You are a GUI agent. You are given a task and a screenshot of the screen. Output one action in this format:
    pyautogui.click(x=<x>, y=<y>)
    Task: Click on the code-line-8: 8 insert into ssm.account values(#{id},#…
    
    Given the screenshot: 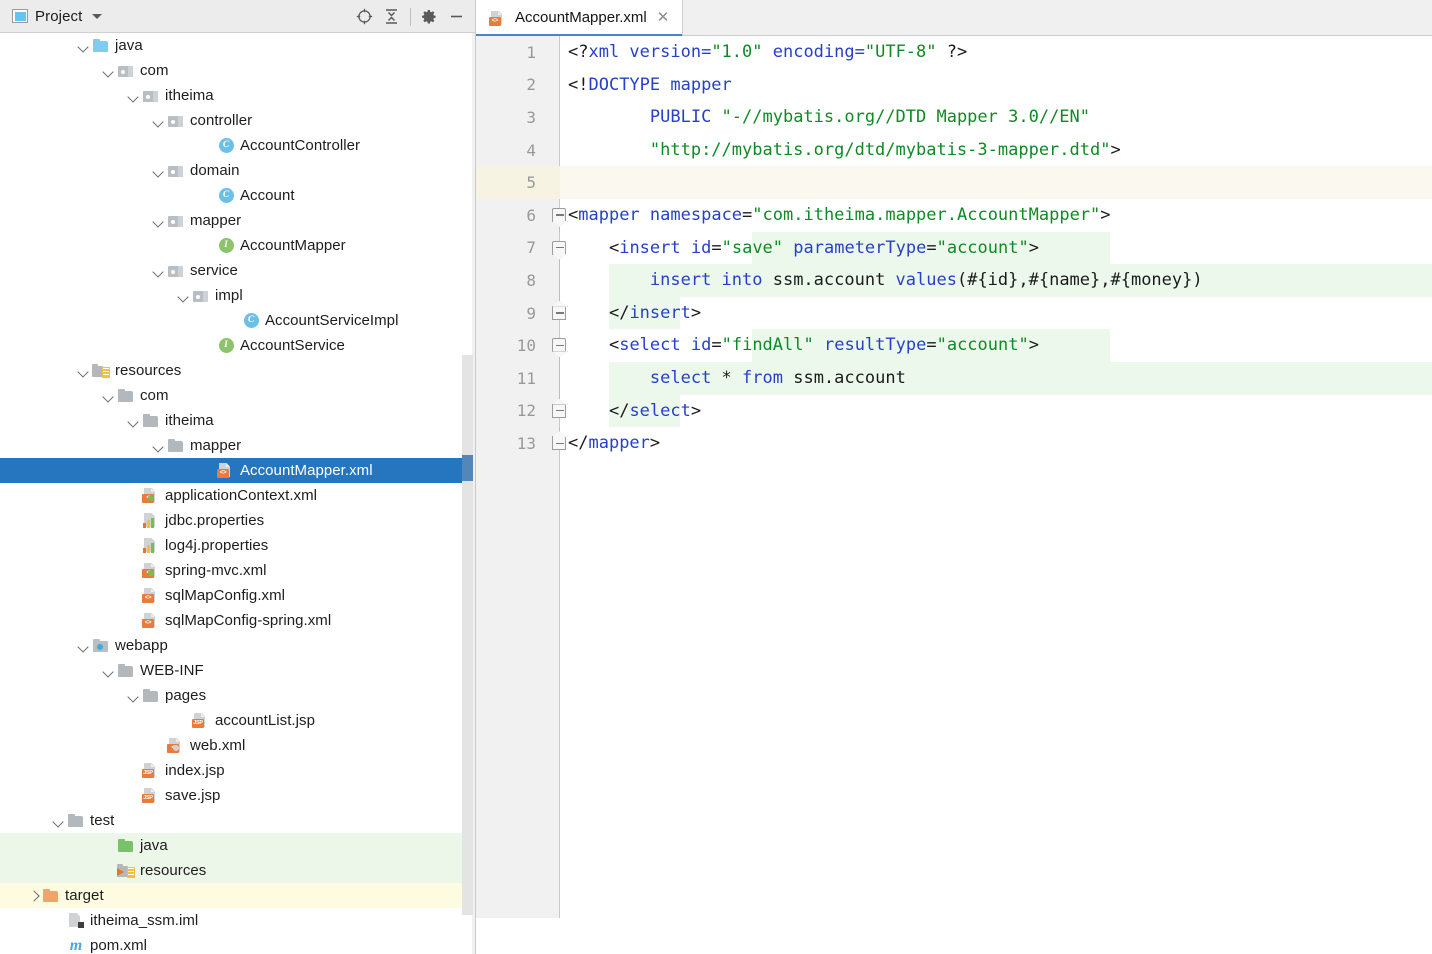 What is the action you would take?
    pyautogui.click(x=954, y=280)
    